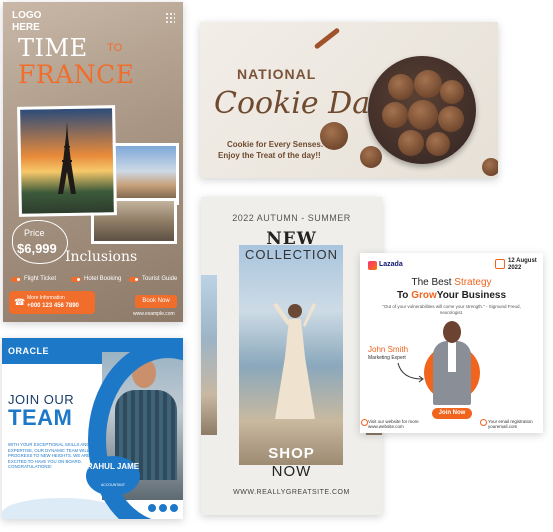 This screenshot has height=532, width=553. Describe the element at coordinates (46, 298) in the screenshot. I see `info-label: More Information` at that location.